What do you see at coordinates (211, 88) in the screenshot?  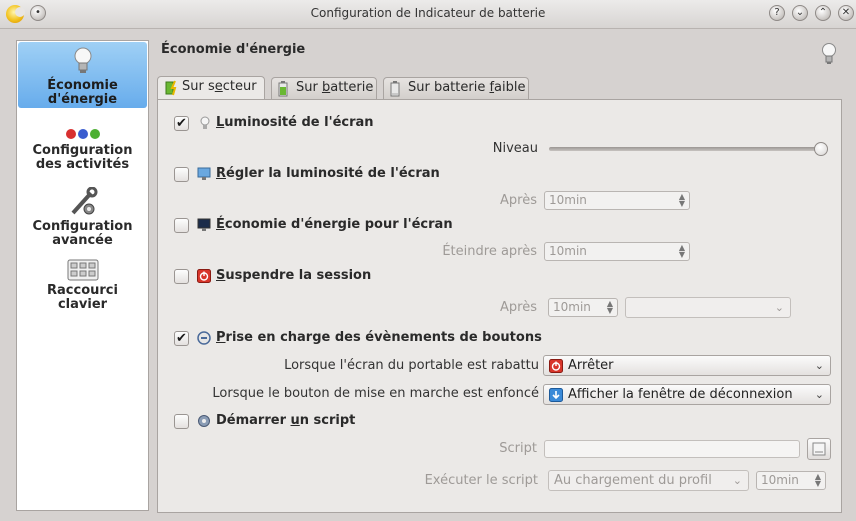 I see `tab-ac-power: Sur secteur` at bounding box center [211, 88].